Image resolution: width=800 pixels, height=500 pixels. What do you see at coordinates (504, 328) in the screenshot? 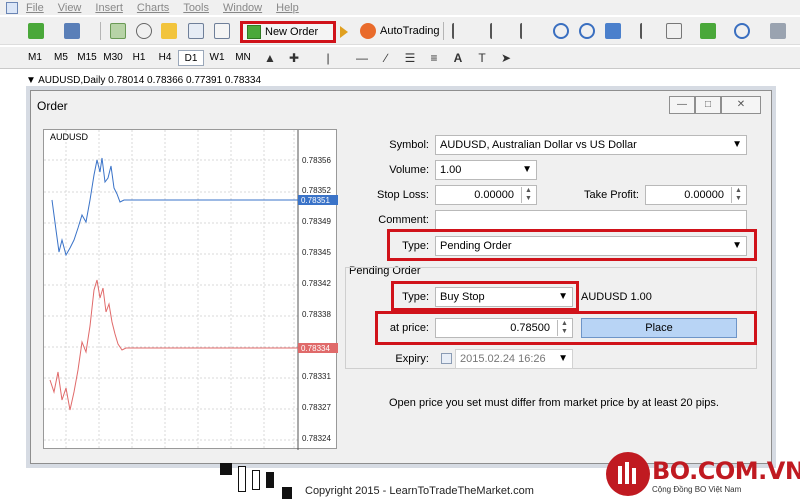
I see `at-price-input: 0.78500 ▲ ▼` at bounding box center [504, 328].